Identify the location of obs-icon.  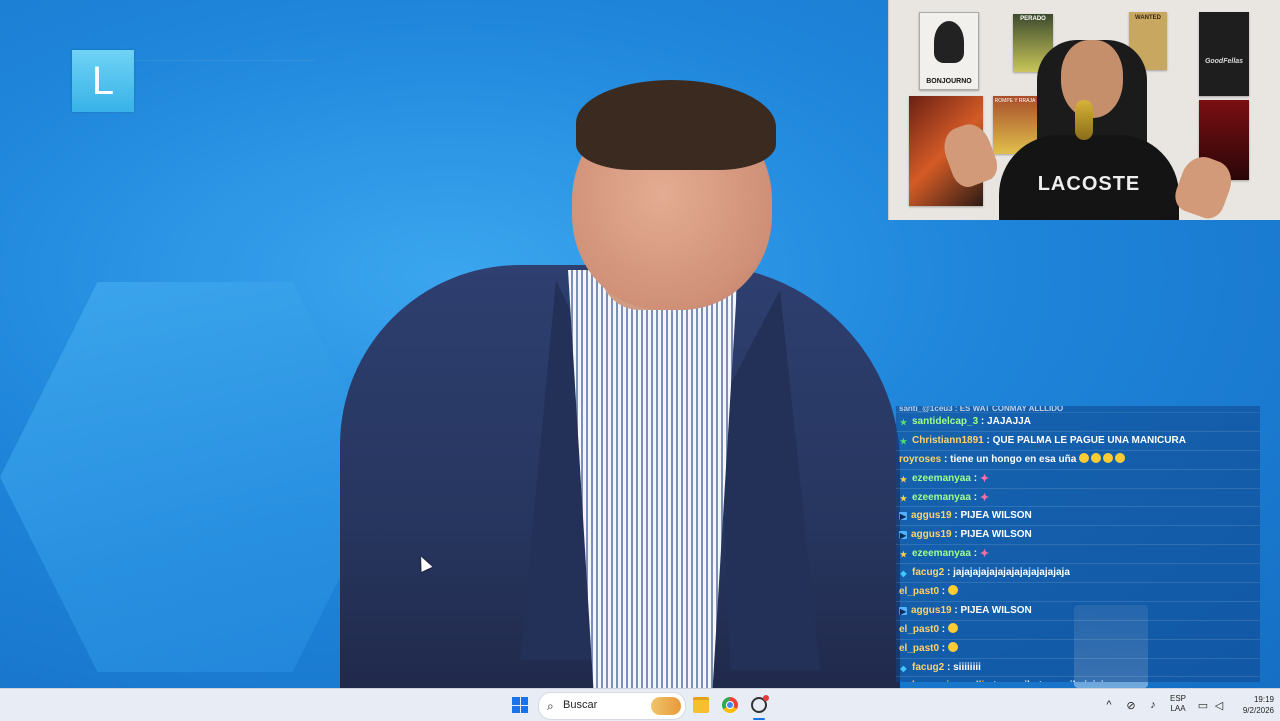
(760, 704).